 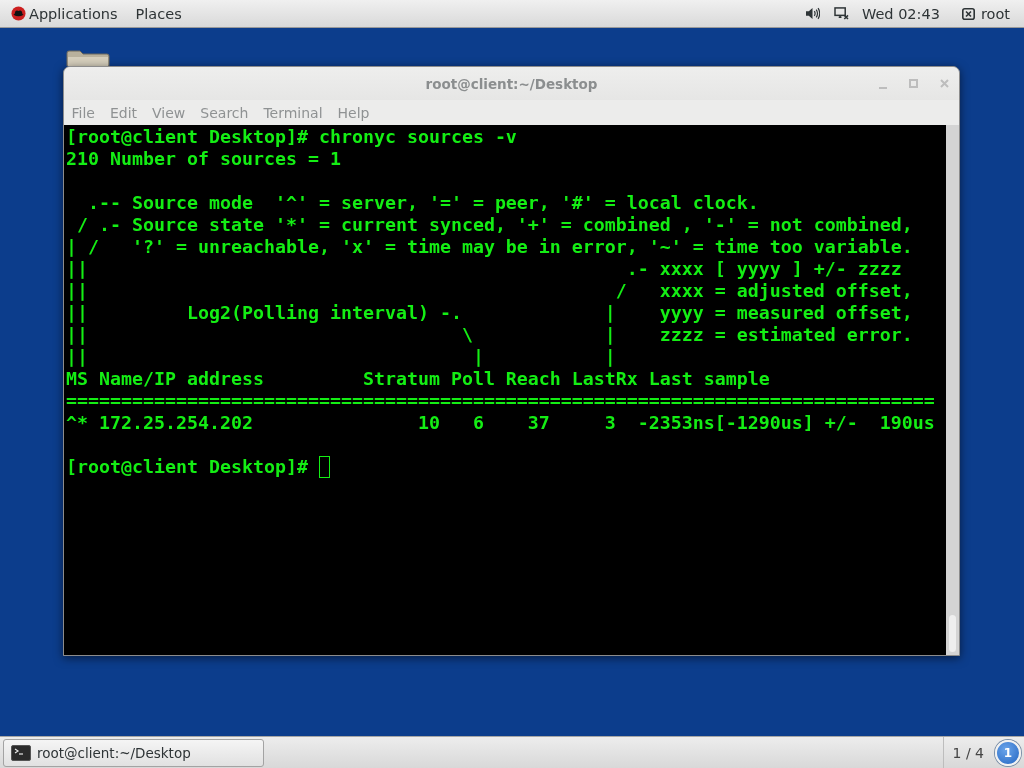 What do you see at coordinates (985, 13) in the screenshot?
I see `user-menu: root` at bounding box center [985, 13].